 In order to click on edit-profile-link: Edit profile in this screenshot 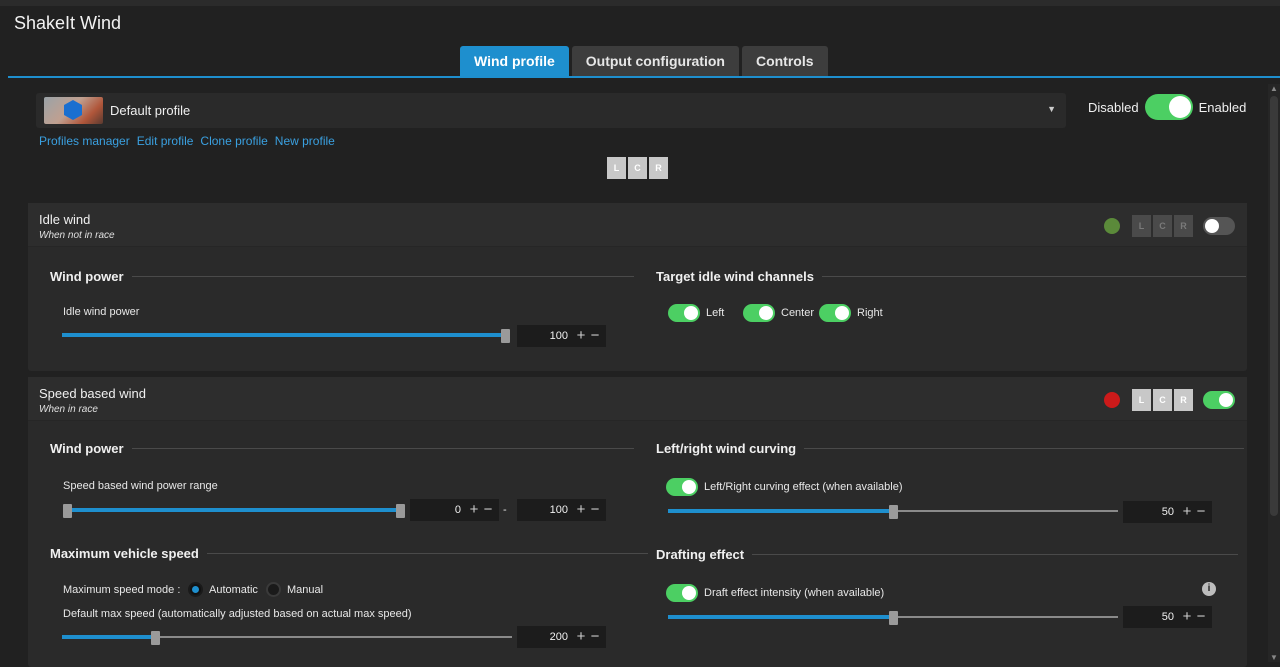, I will do `click(165, 141)`.